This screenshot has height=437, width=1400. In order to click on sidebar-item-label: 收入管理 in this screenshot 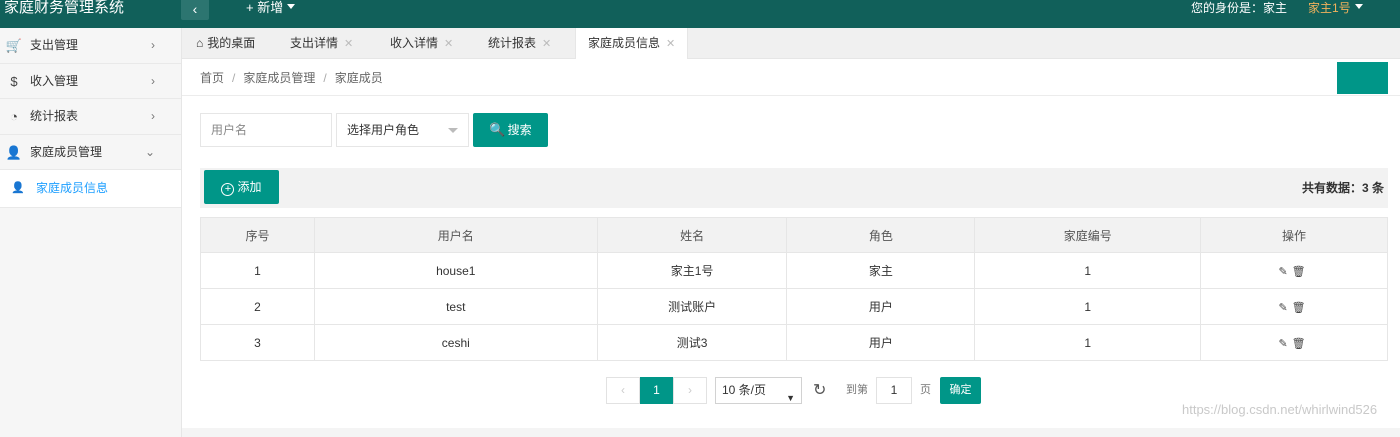, I will do `click(54, 80)`.